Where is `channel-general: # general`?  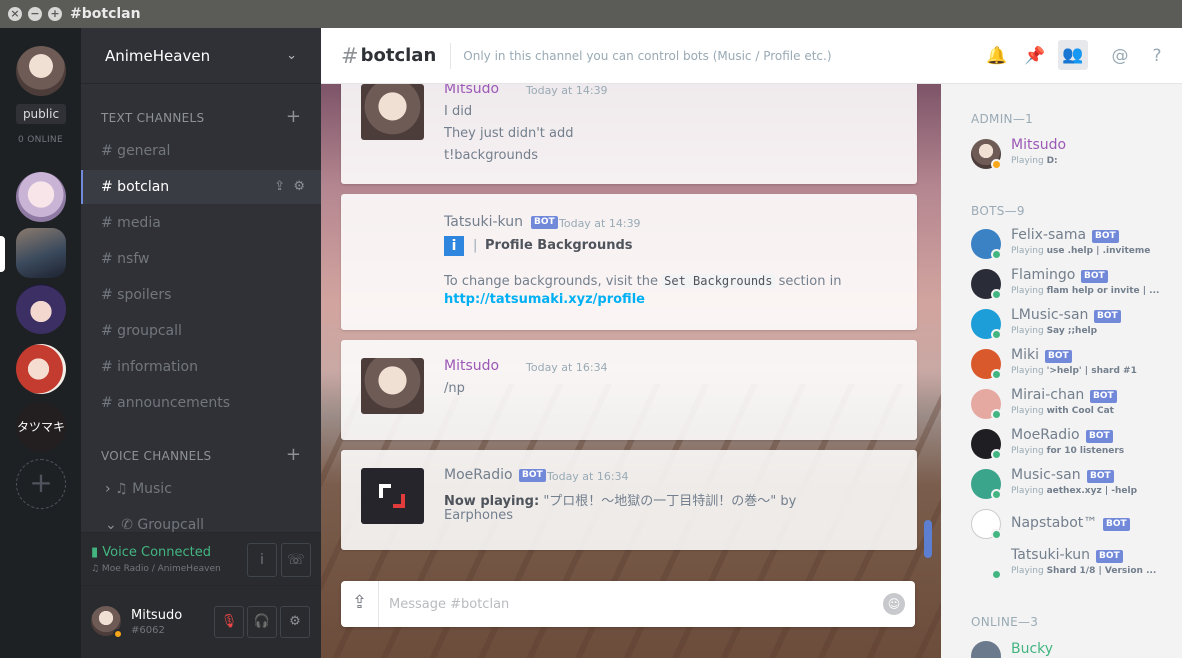
channel-general: # general is located at coordinates (201, 151).